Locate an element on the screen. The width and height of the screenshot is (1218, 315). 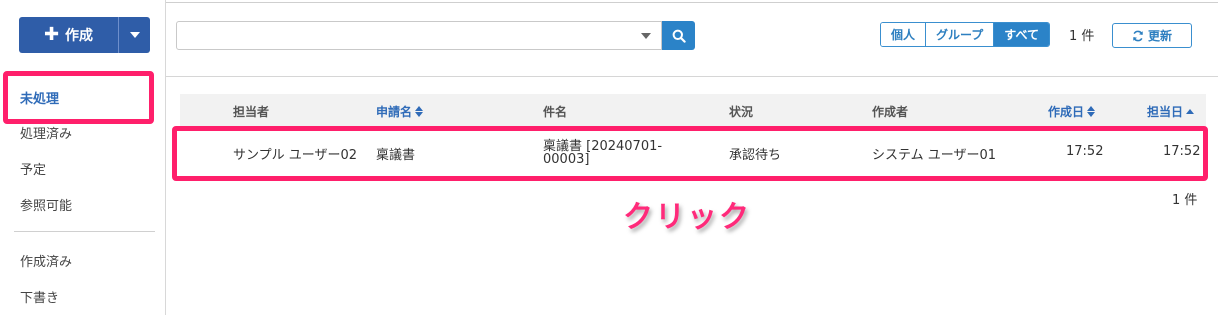
create-button-group: ✚ 作成 is located at coordinates (84, 35).